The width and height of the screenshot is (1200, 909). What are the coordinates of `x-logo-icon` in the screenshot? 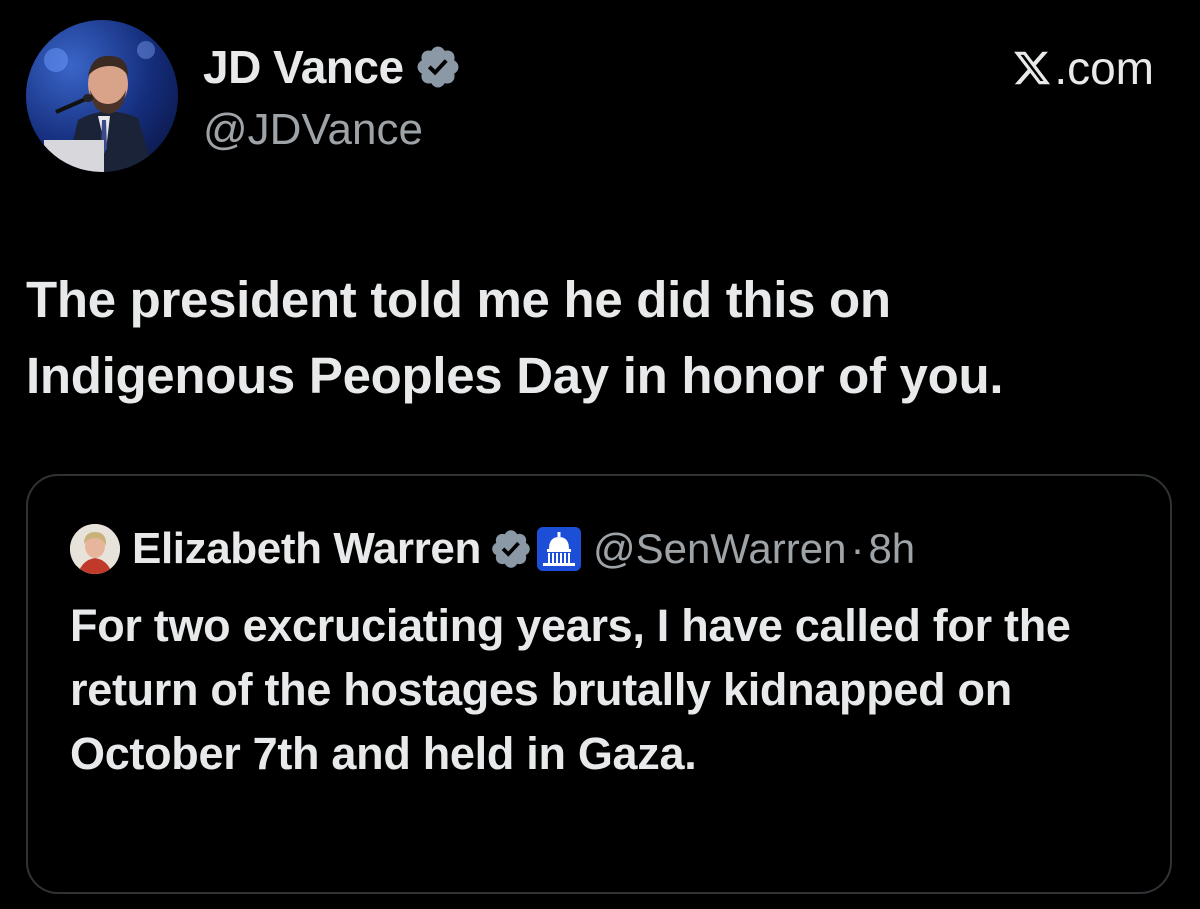 It's located at (1032, 68).